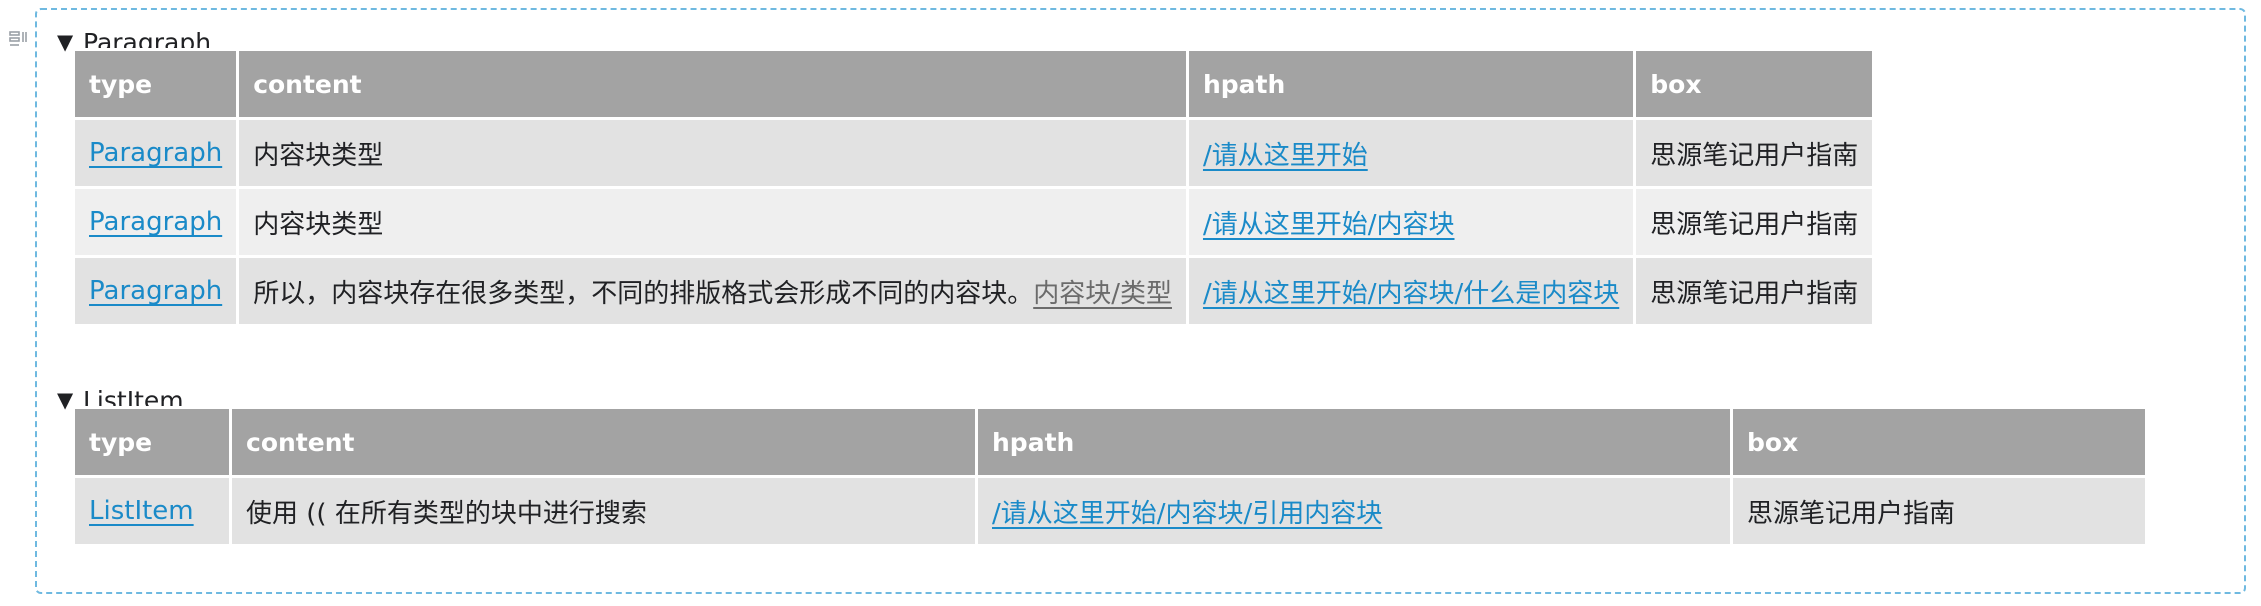 Image resolution: width=2261 pixels, height=606 pixels. What do you see at coordinates (1187, 514) in the screenshot?
I see `hpath-link: /请从这里开始/内容块/引用内容块` at bounding box center [1187, 514].